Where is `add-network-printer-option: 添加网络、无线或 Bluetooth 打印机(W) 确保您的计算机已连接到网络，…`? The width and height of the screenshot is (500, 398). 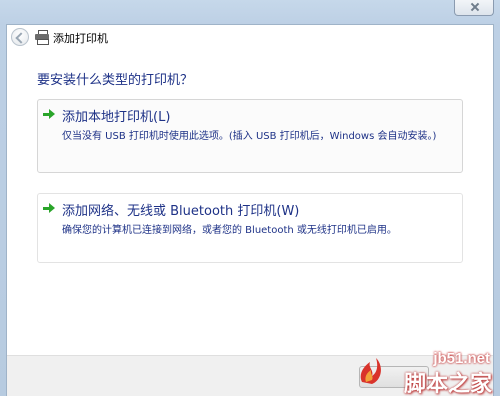
add-network-printer-option: 添加网络、无线或 Bluetooth 打印机(W) 确保您的计算机已连接到网络，… is located at coordinates (250, 228).